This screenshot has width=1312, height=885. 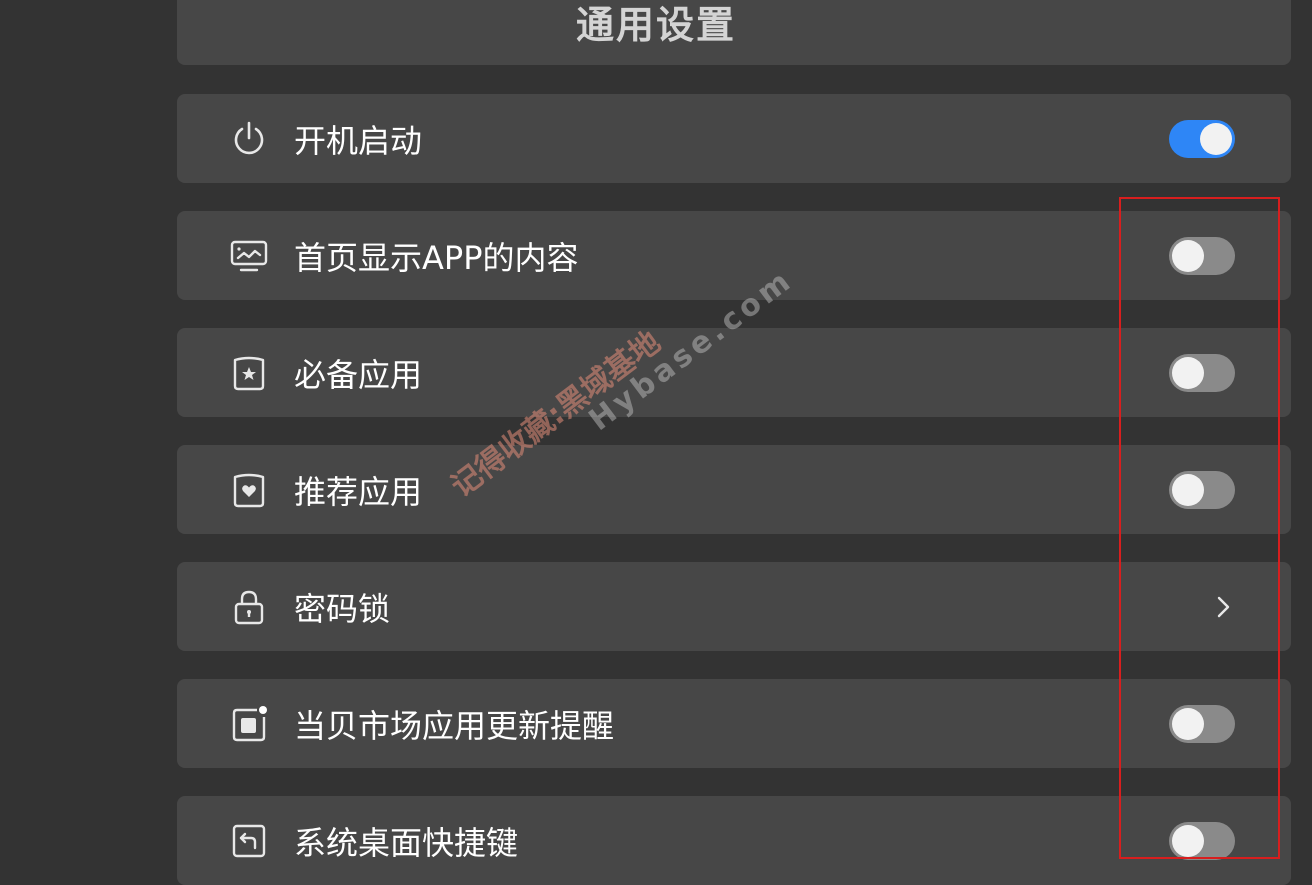 What do you see at coordinates (249, 724) in the screenshot?
I see `notification-square-icon` at bounding box center [249, 724].